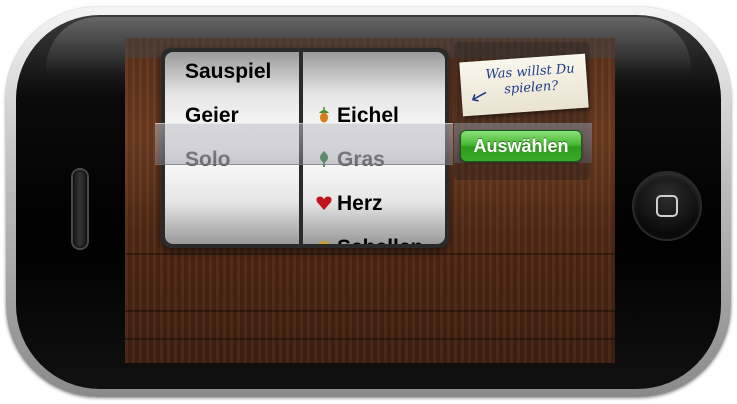  I want to click on picker-selection-indicator, so click(304, 144).